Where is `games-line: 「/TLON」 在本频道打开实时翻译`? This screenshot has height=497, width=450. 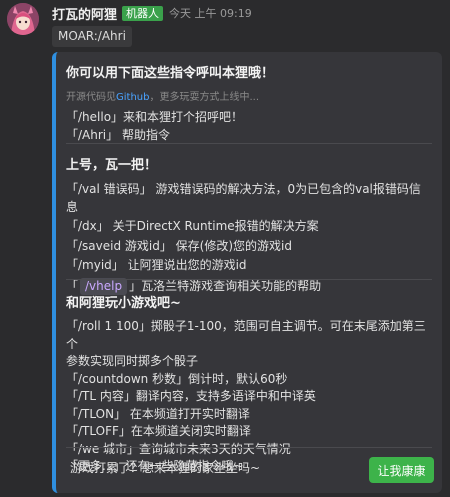
games-line: 「/TLON」 在本频道打开实时翻译 is located at coordinates (158, 413).